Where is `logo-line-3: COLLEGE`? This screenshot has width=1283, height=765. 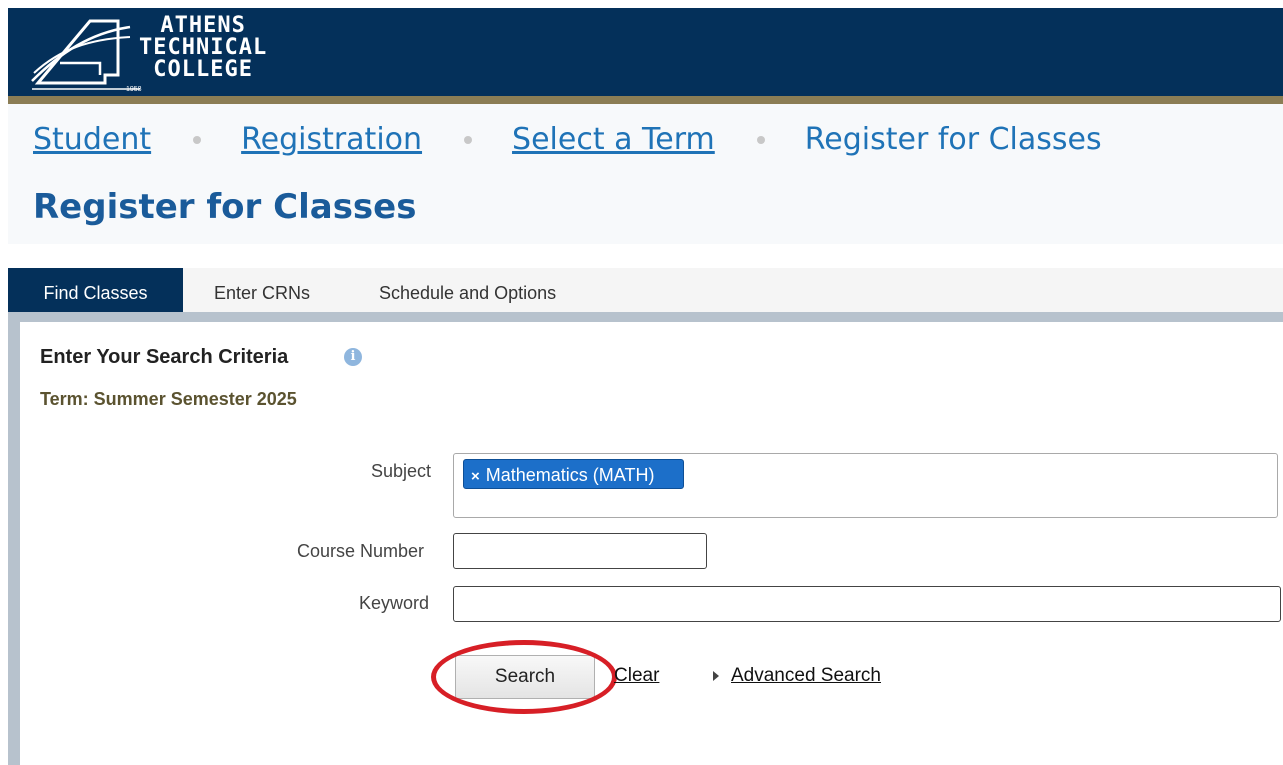 logo-line-3: COLLEGE is located at coordinates (203, 69).